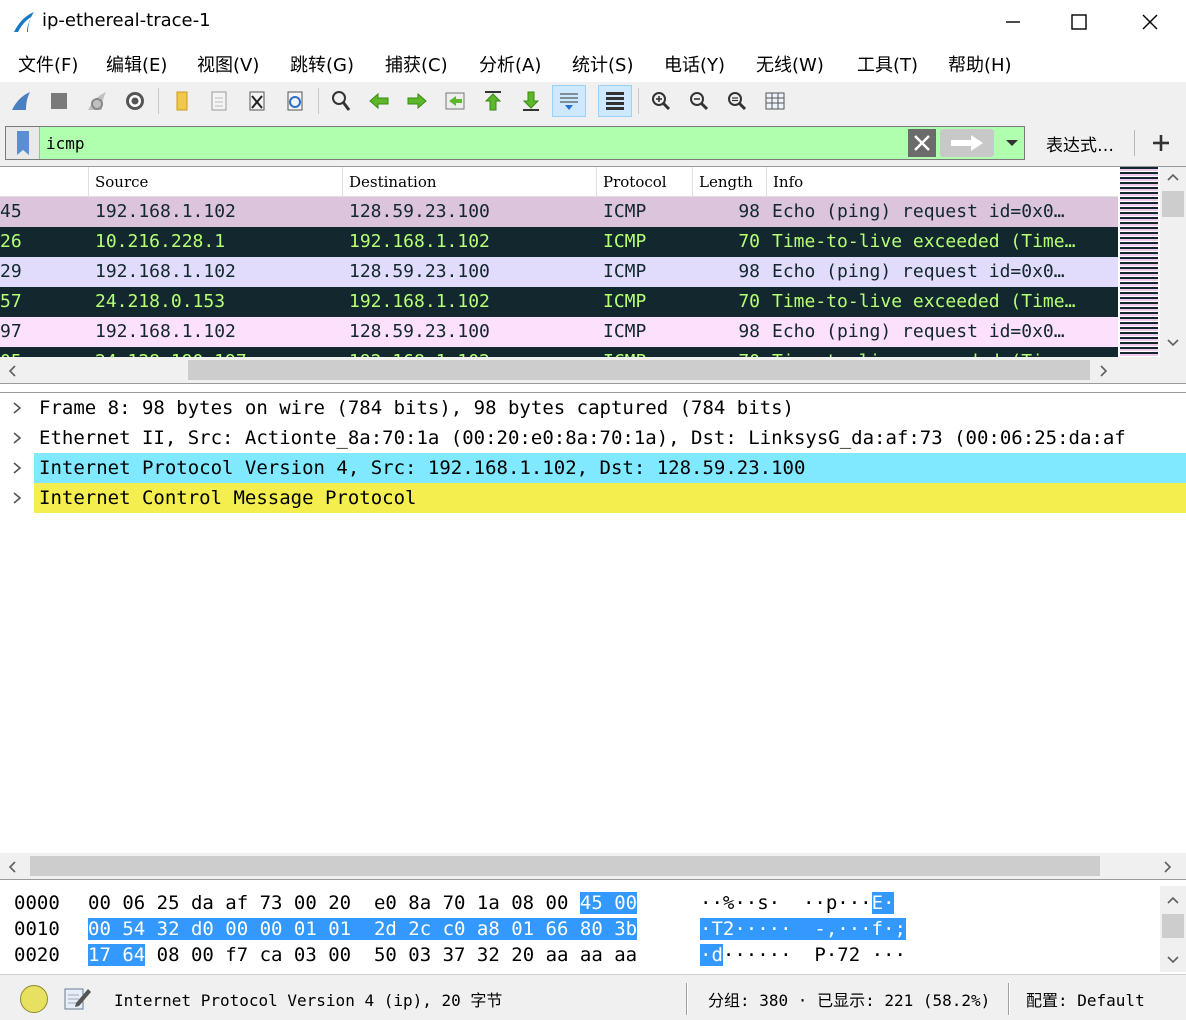 The image size is (1186, 1020). What do you see at coordinates (602, 64) in the screenshot?
I see `menu-statistics: 统计(S)` at bounding box center [602, 64].